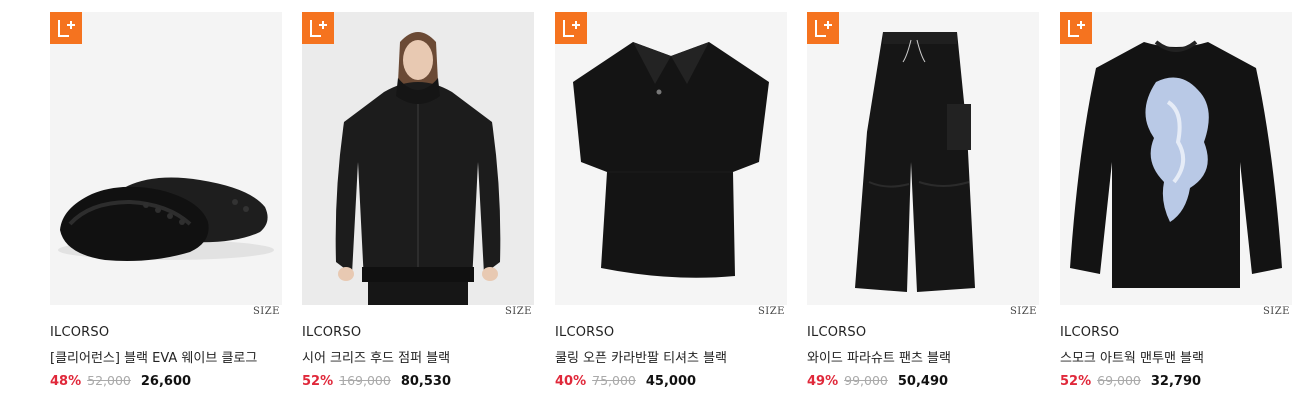 This screenshot has height=407, width=1303. I want to click on original-price: 69,000, so click(1119, 380).